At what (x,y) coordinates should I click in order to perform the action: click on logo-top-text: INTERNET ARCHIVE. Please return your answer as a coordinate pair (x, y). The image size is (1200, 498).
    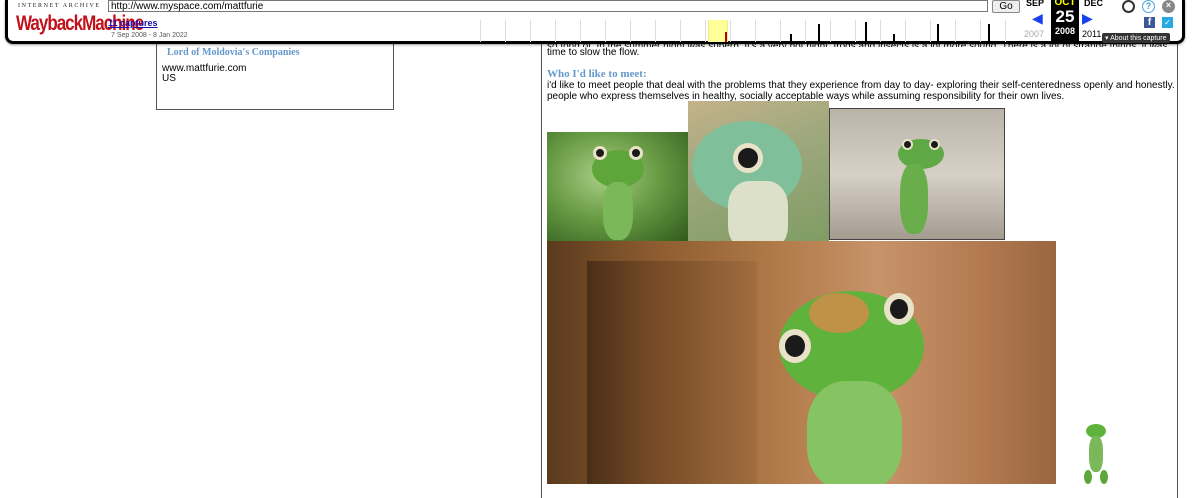
    Looking at the image, I should click on (59, 6).